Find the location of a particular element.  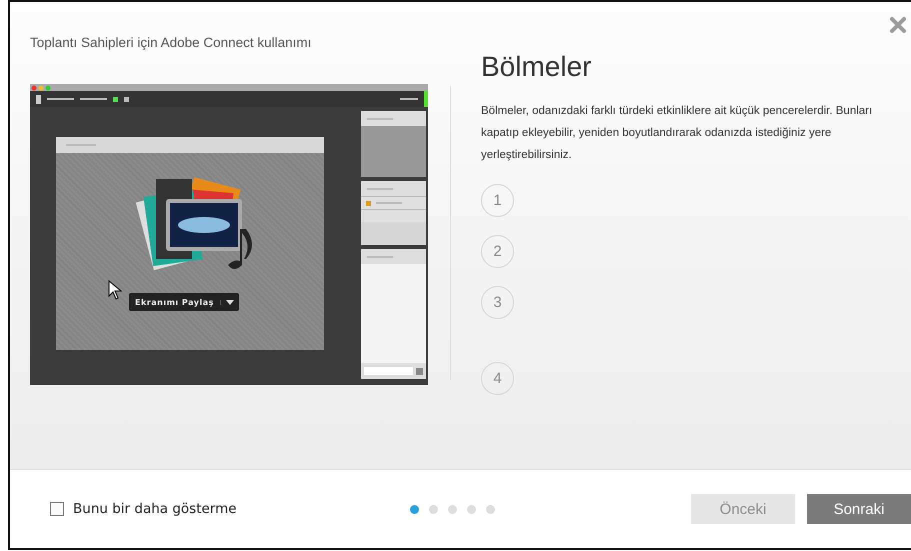

window-title: Toplantı Sahipleri için Adobe Connect kullanımı is located at coordinates (171, 42).